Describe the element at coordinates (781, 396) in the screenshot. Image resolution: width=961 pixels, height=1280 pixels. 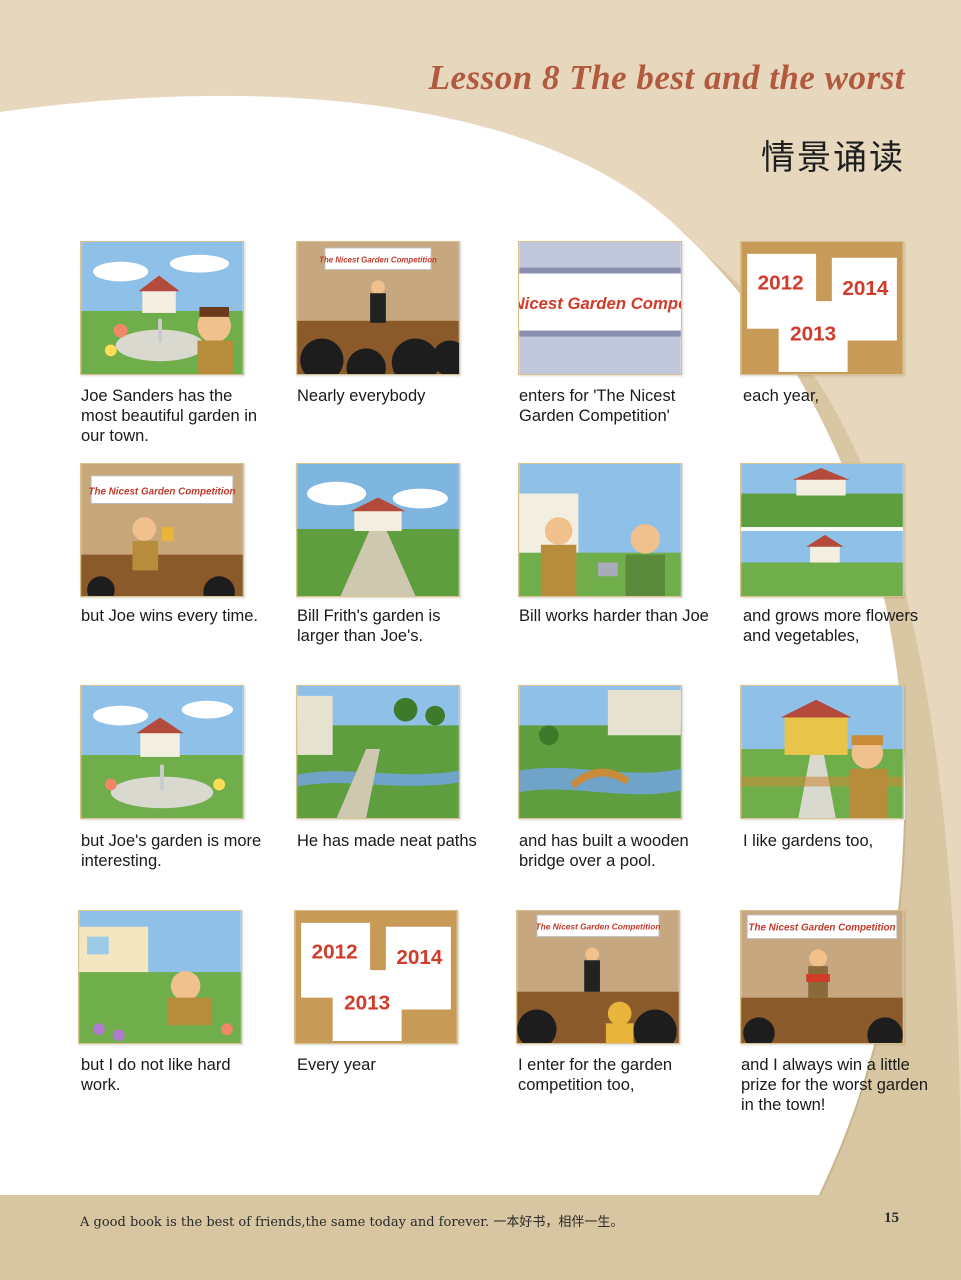
I see `panel-4-caption: each year,` at that location.